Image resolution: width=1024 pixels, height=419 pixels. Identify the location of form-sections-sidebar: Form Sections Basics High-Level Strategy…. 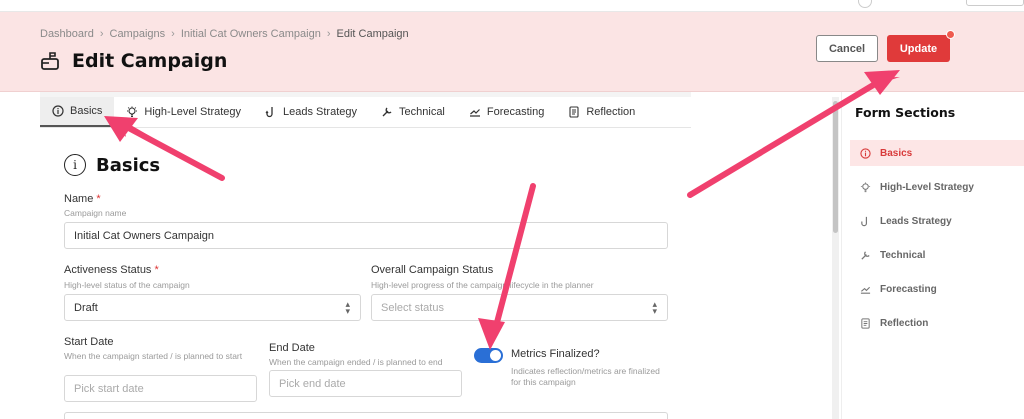
(932, 255).